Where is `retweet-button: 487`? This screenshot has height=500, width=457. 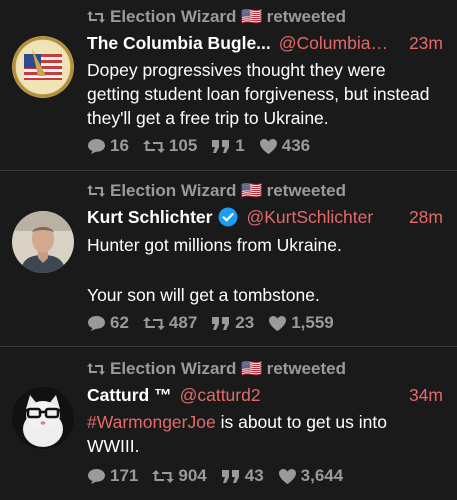 retweet-button: 487 is located at coordinates (170, 323).